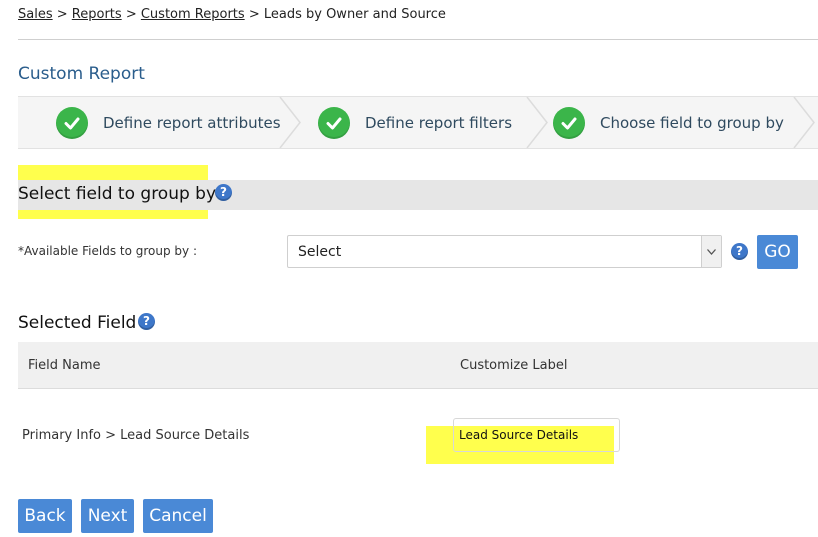 This screenshot has width=818, height=537. What do you see at coordinates (711, 251) in the screenshot?
I see `chevron-down-icon` at bounding box center [711, 251].